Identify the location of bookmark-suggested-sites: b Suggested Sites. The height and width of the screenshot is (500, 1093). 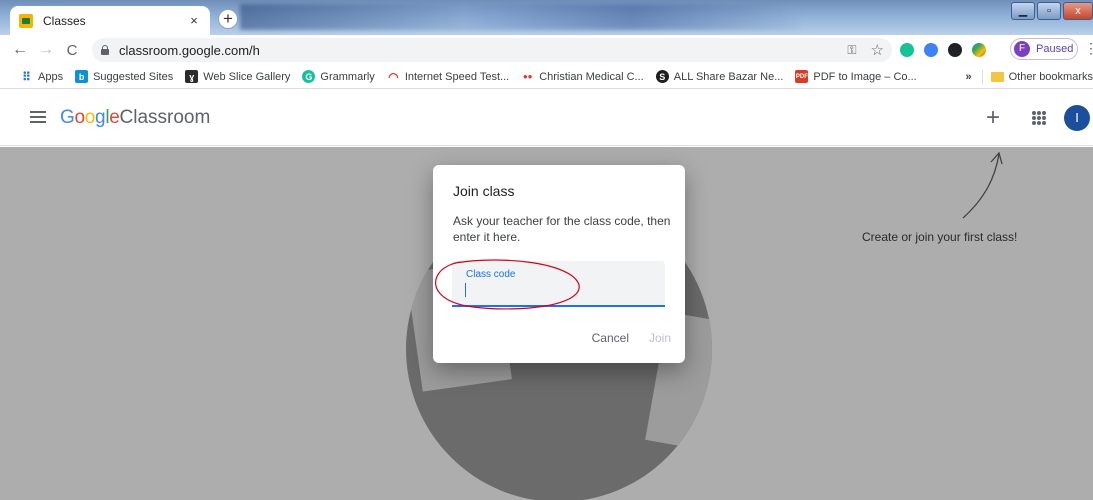
(124, 76).